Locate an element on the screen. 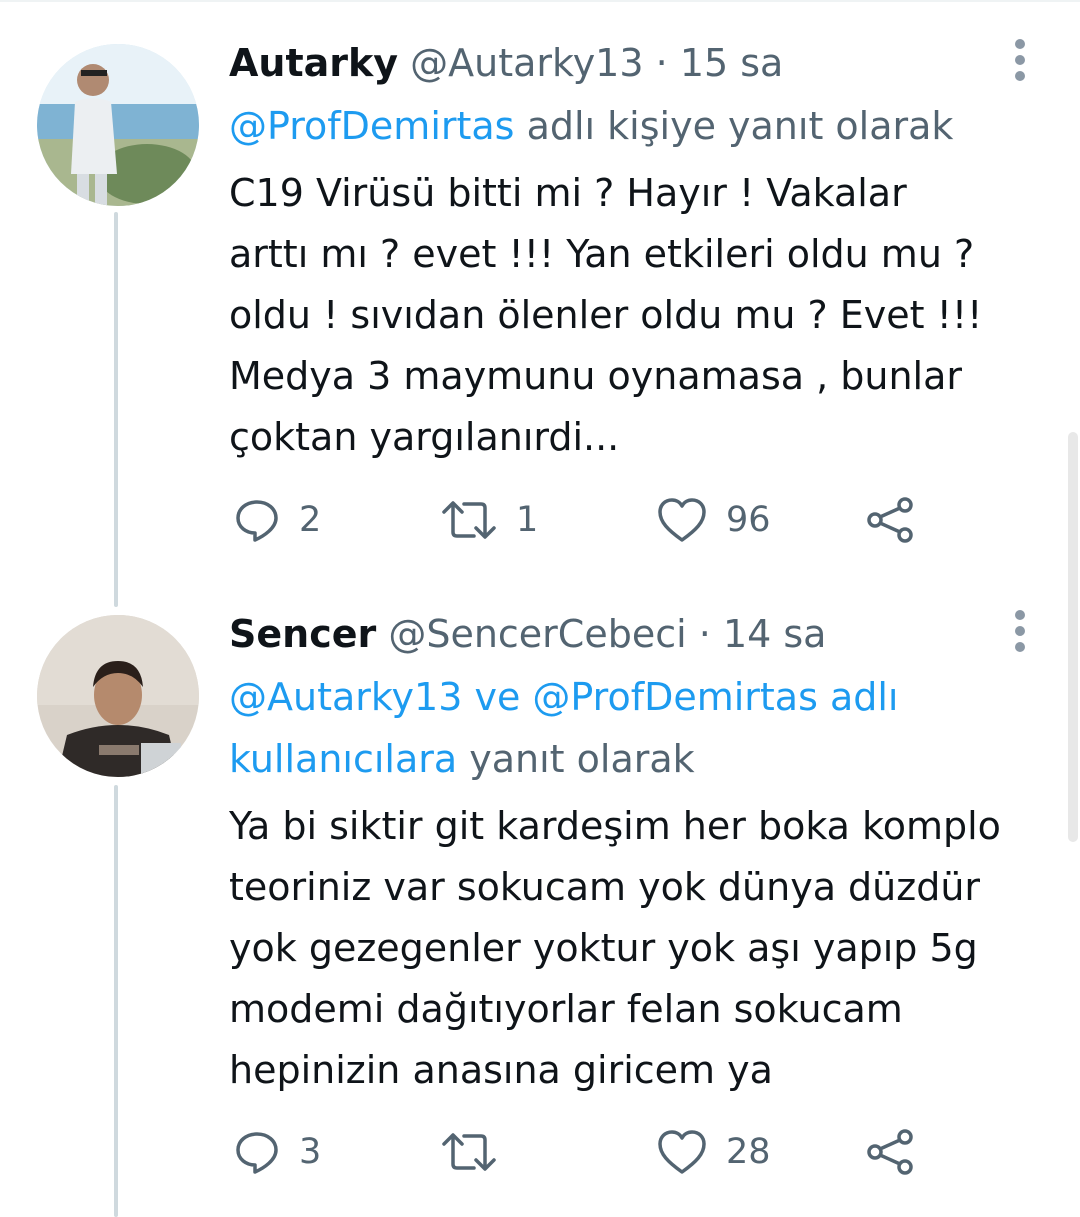  reply-context-label: adlı kişiye yanıt olarak is located at coordinates (734, 126).